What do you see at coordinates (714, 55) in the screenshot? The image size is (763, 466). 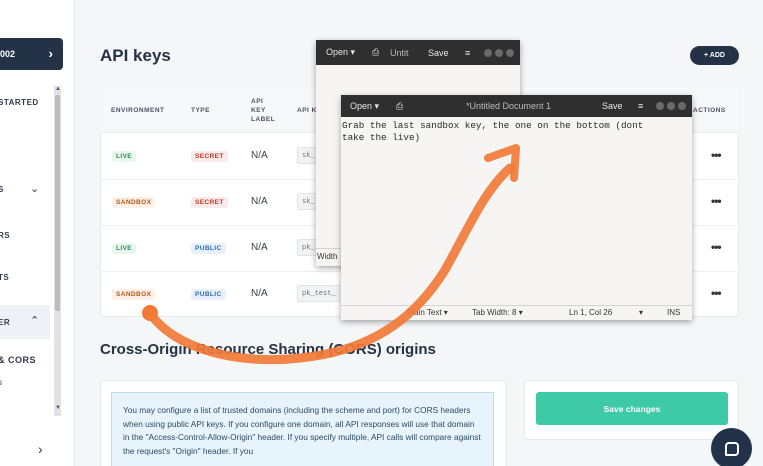 I see `add-api-key-button: + ADD` at bounding box center [714, 55].